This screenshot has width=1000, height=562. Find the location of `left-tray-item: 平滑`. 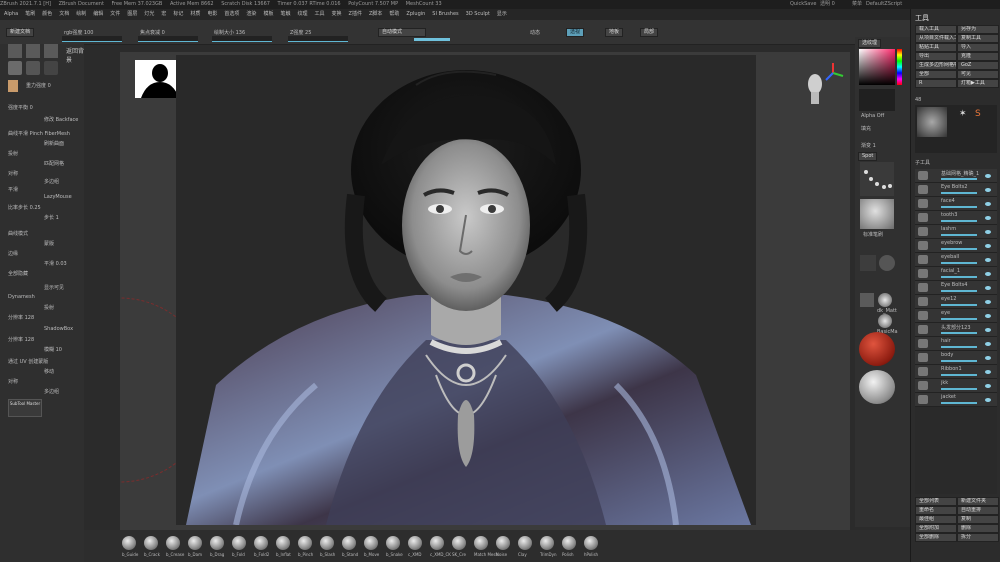

left-tray-item: 平滑 is located at coordinates (13, 189).